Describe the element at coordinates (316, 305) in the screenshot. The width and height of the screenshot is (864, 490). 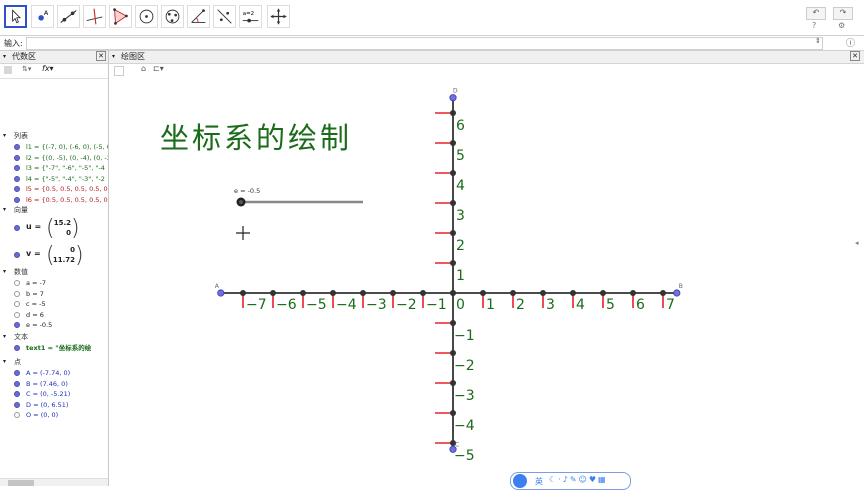
I see `x-tick-label: −5` at that location.